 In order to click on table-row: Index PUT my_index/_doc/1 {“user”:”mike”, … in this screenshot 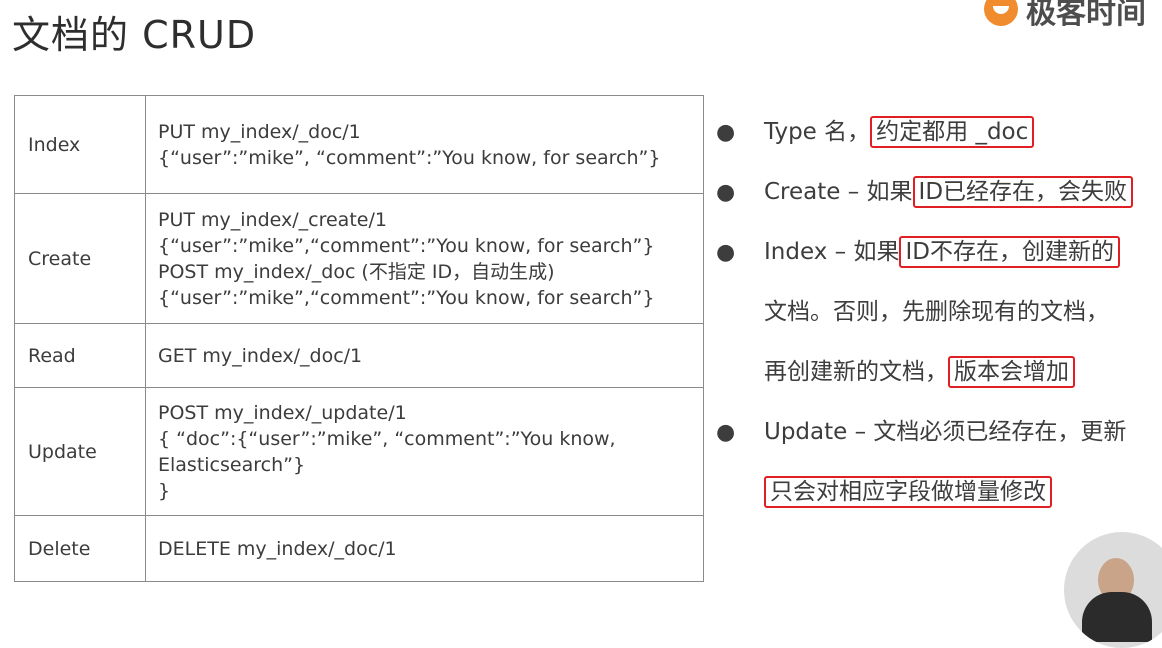, I will do `click(359, 144)`.